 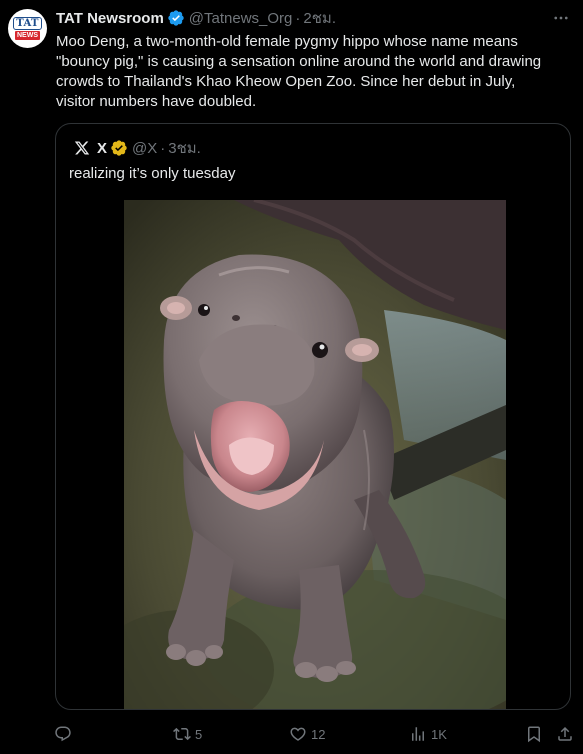 I want to click on verified-badge-icon, so click(x=176, y=18).